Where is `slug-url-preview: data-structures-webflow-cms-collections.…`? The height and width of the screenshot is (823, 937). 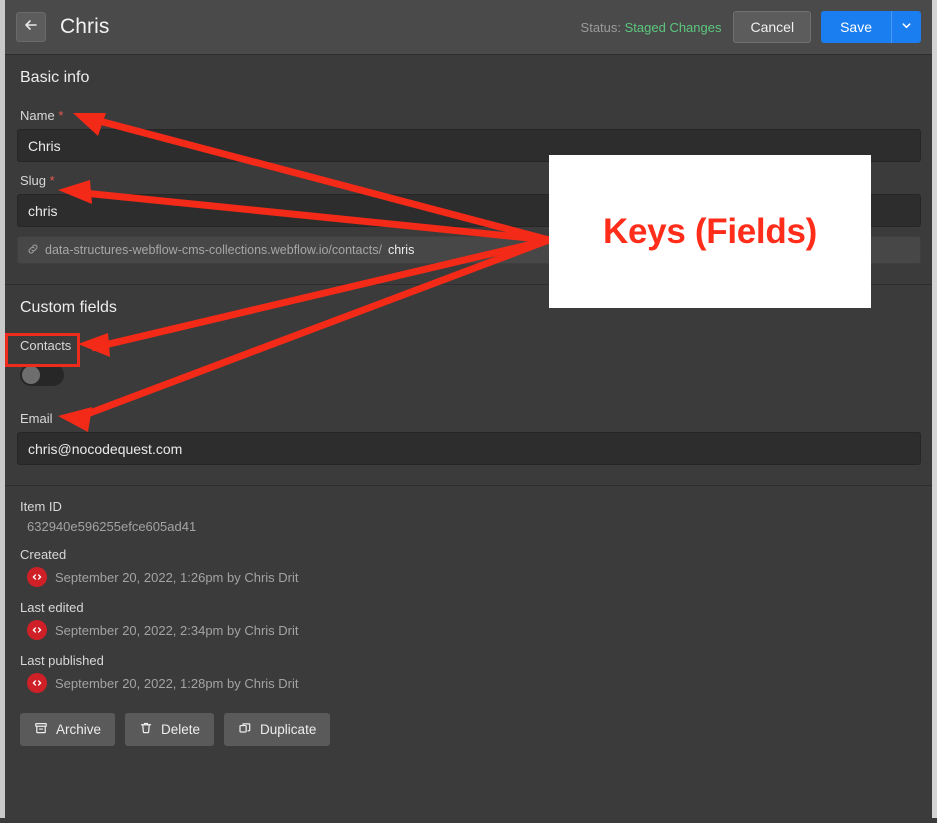
slug-url-preview: data-structures-webflow-cms-collections.… is located at coordinates (469, 250).